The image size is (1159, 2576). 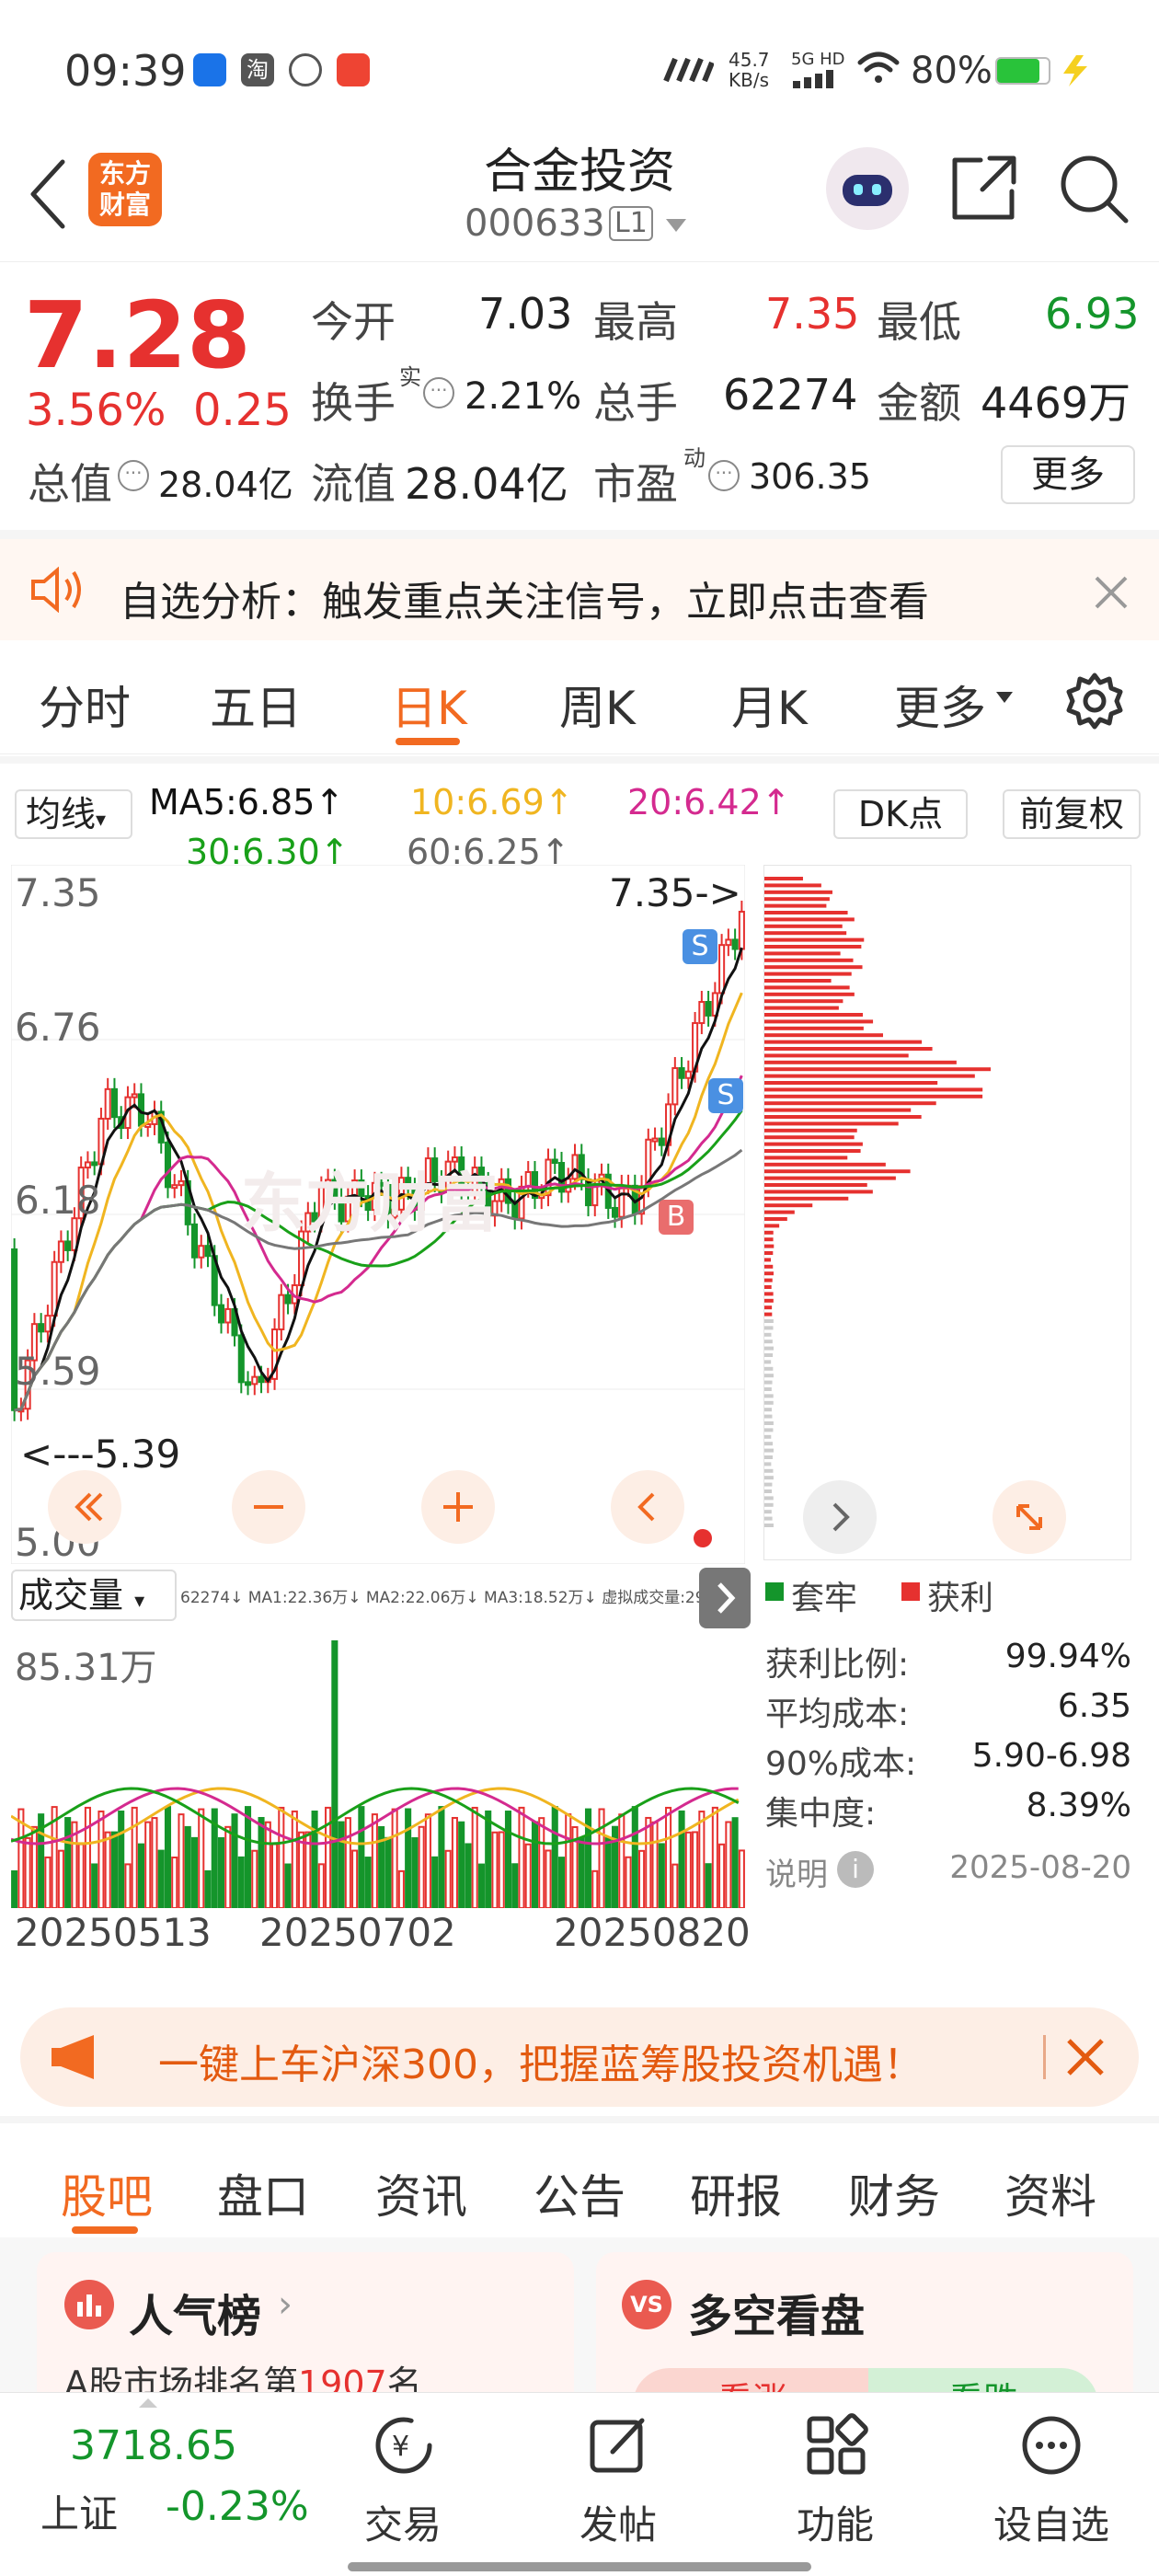 What do you see at coordinates (676, 1217) in the screenshot?
I see `buy-signal-tag: B` at bounding box center [676, 1217].